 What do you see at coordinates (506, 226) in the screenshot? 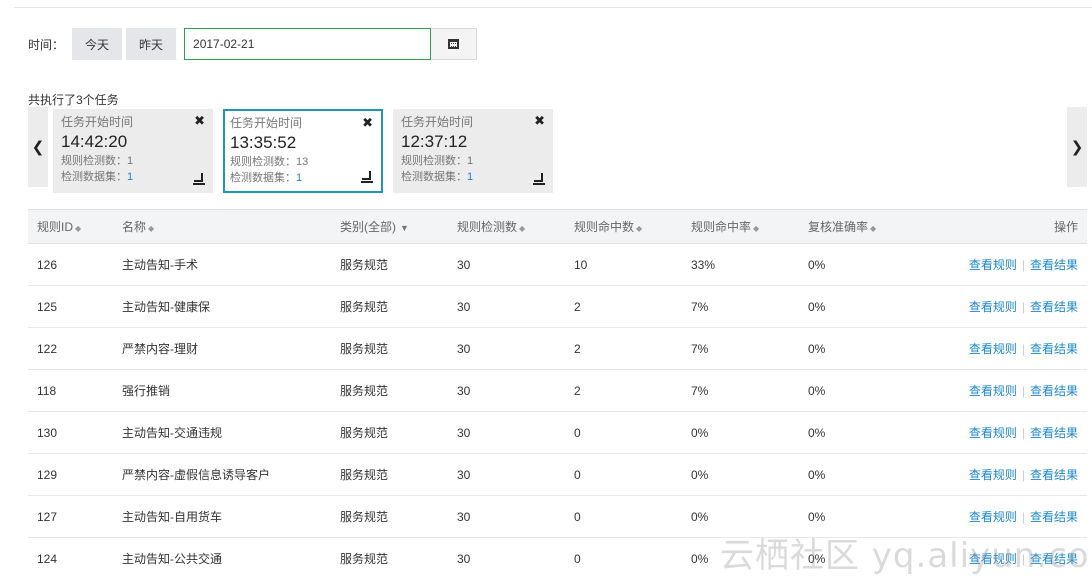
I see `header-detect-count: 规则检测数 ◆` at bounding box center [506, 226].